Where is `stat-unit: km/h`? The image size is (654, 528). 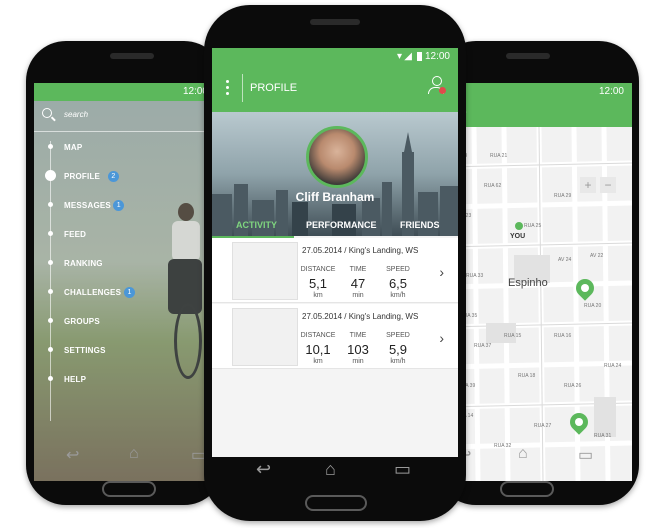
stat-unit: km/h is located at coordinates (398, 361).